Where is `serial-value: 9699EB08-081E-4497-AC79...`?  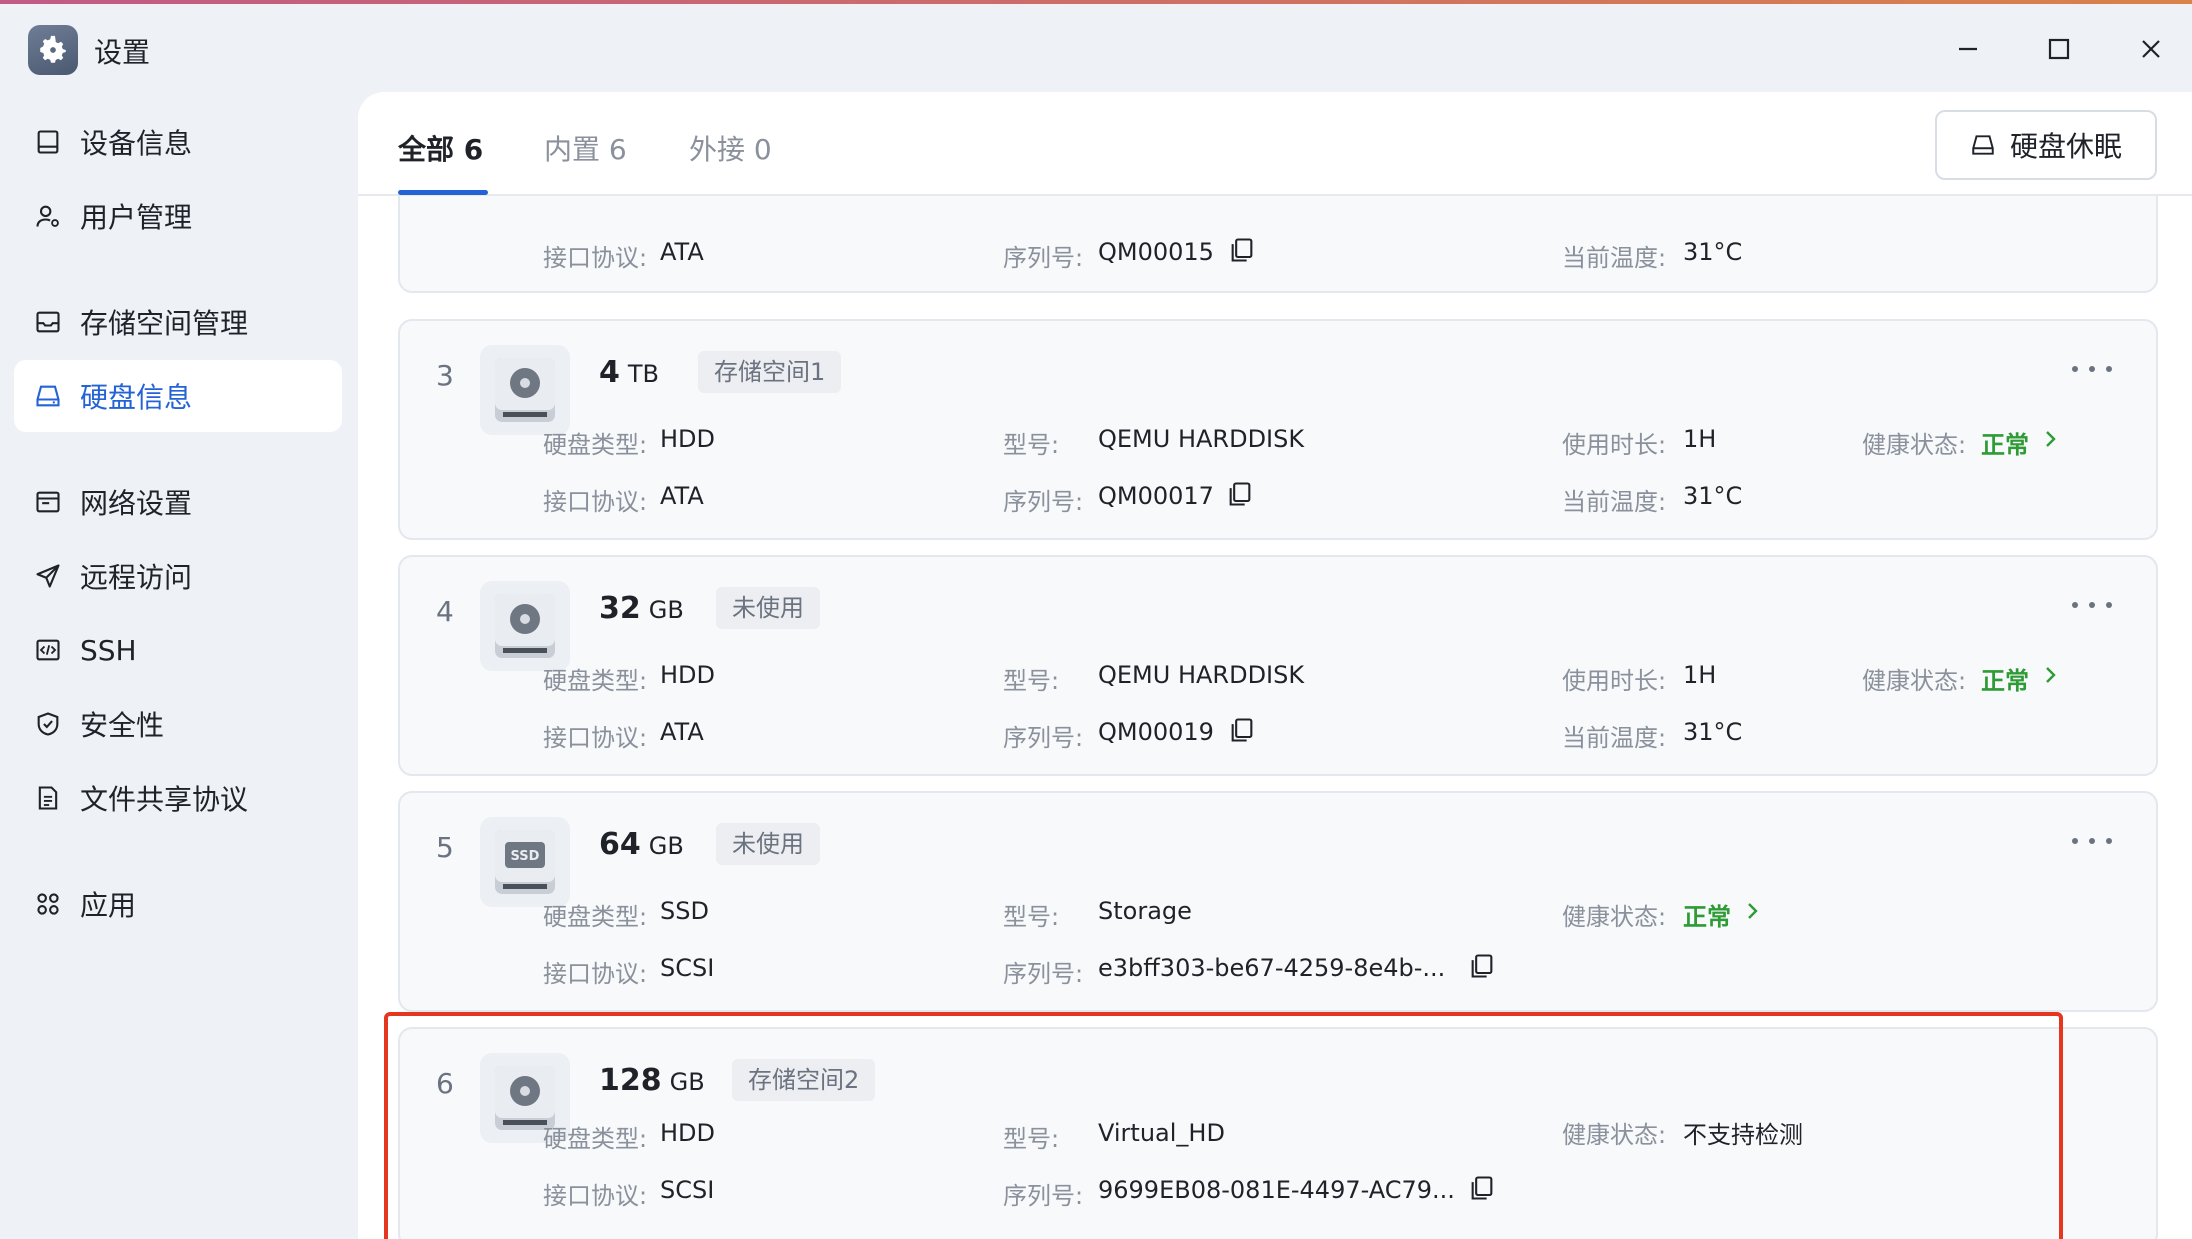 serial-value: 9699EB08-081E-4497-AC79... is located at coordinates (1276, 1190).